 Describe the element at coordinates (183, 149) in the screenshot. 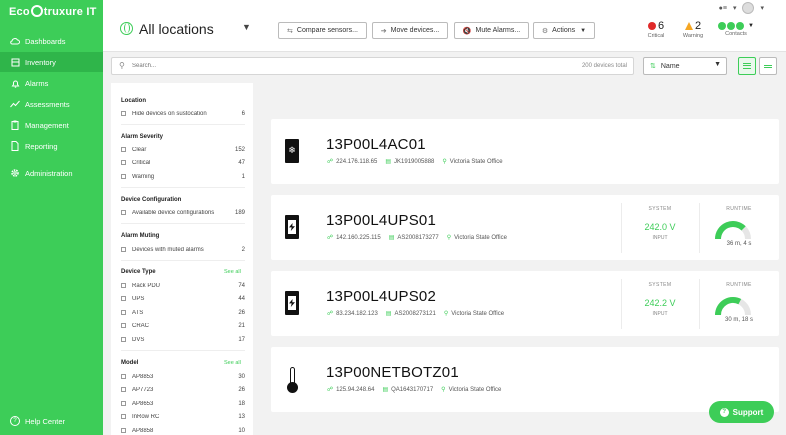

I see `filter-option: Clear 152` at that location.